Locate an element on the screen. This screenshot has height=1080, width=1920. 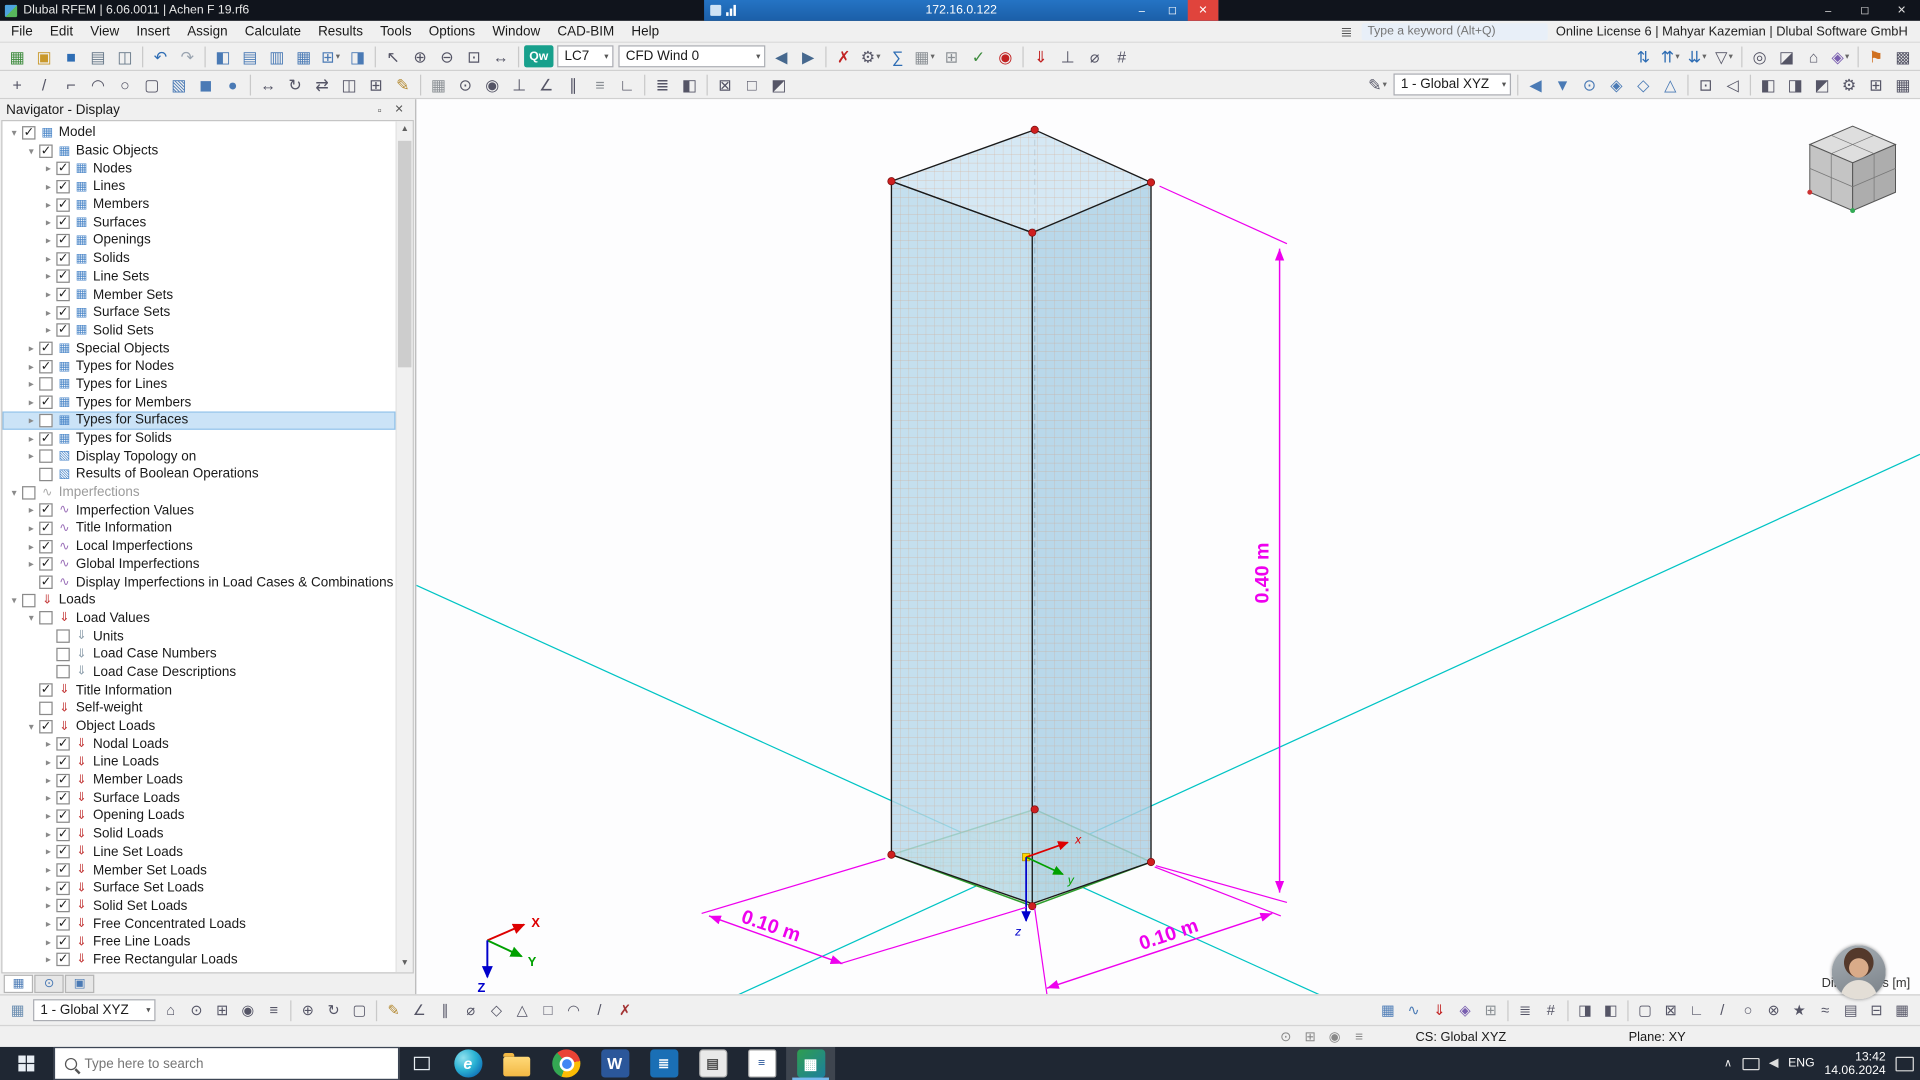
stress-display-icon: ◈ is located at coordinates (1465, 1010).